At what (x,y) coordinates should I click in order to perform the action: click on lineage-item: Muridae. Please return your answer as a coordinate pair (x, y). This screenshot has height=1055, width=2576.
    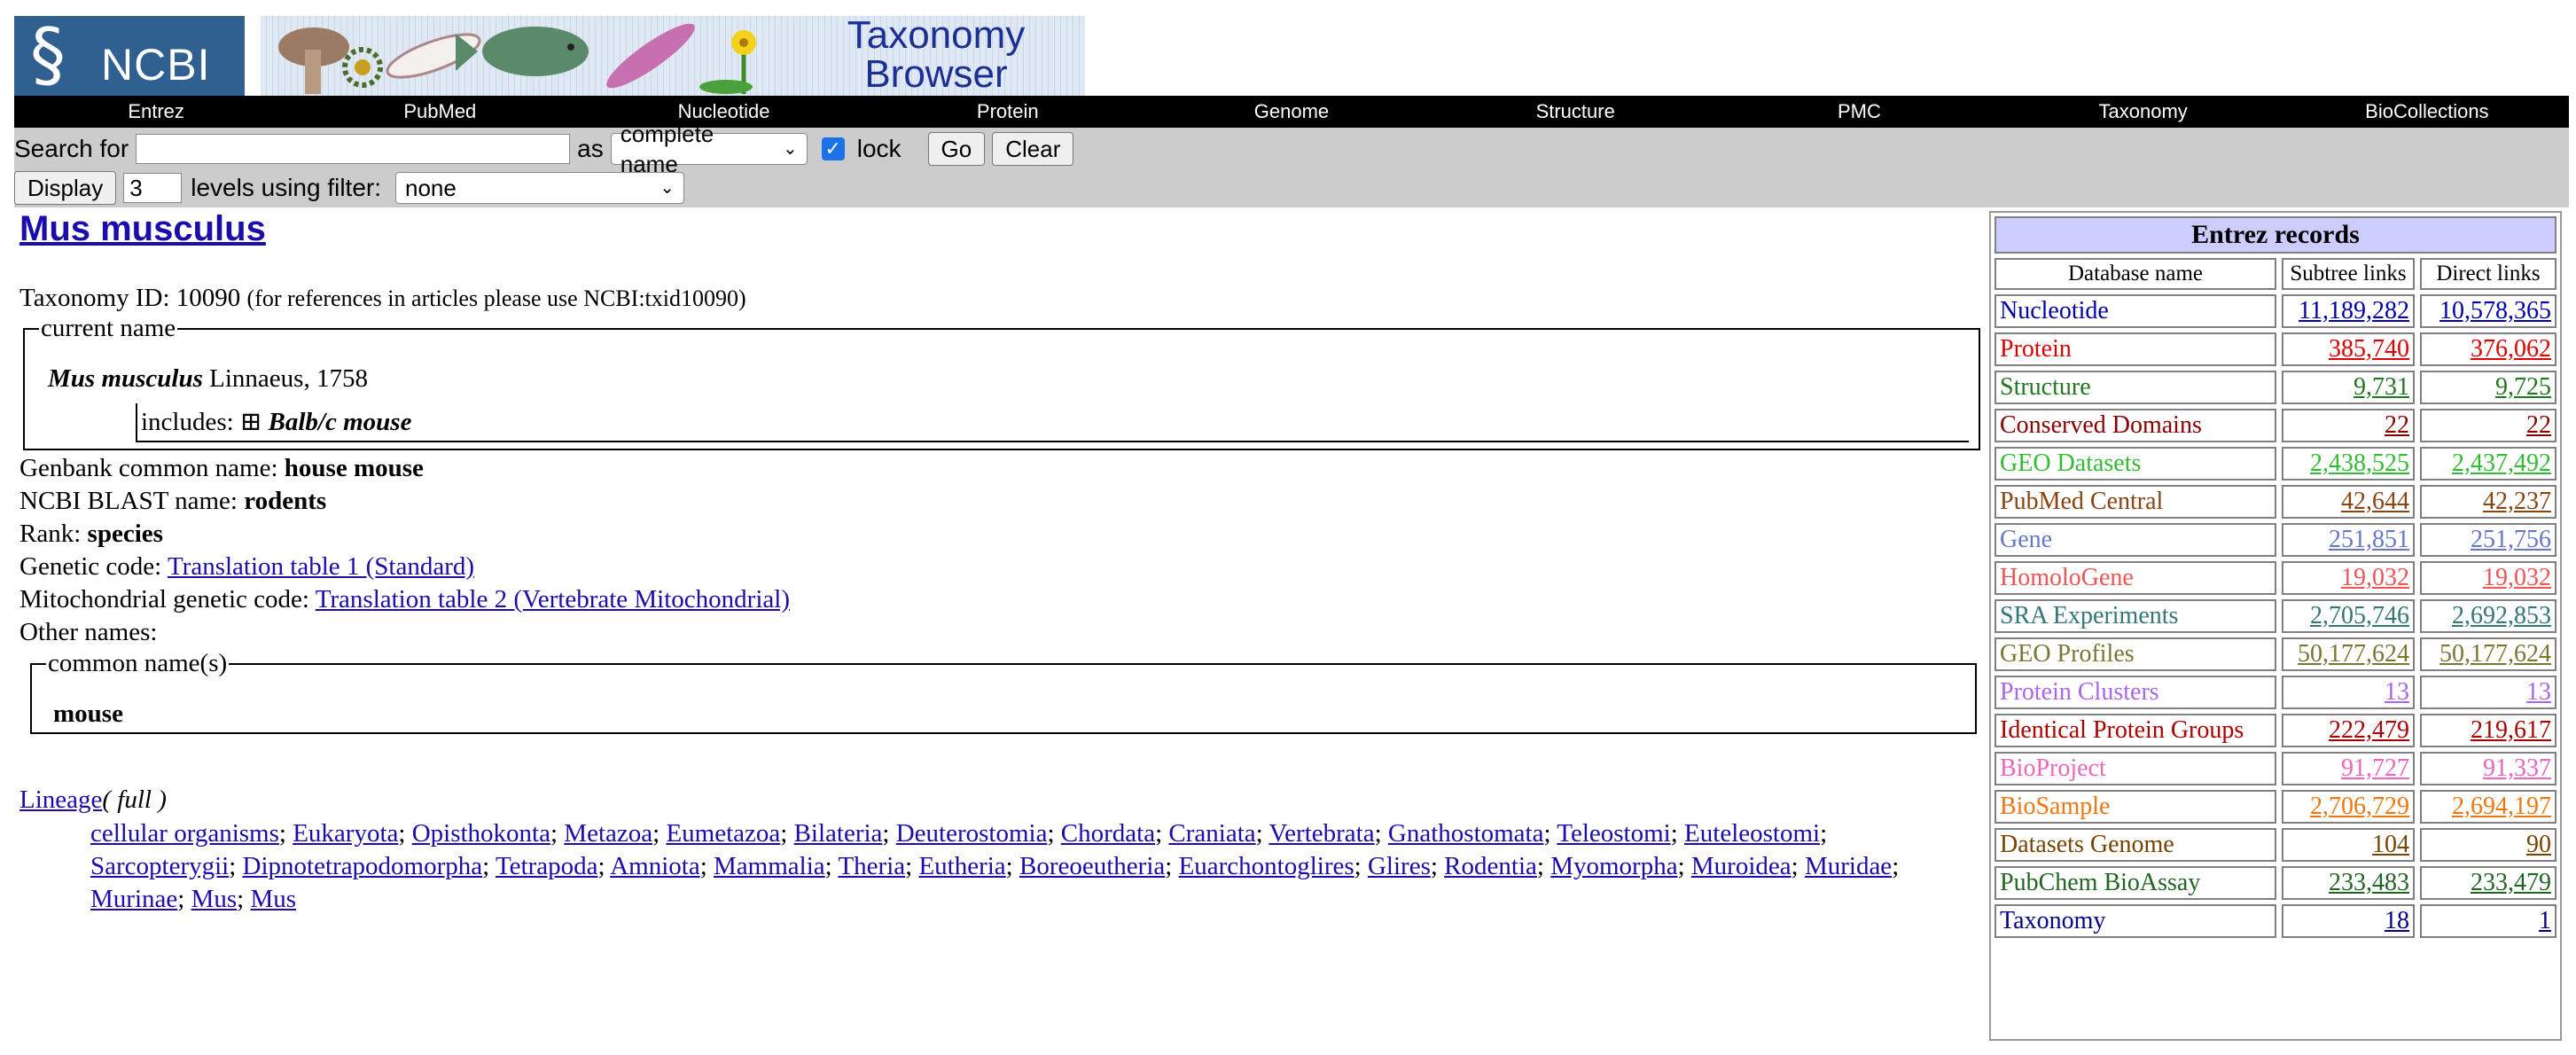
    Looking at the image, I should click on (1848, 866).